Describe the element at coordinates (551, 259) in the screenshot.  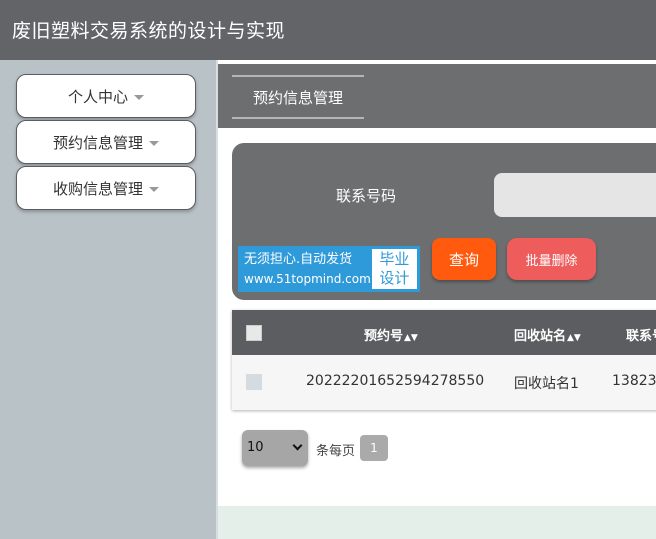
I see `batch-delete-button: 批量删除` at that location.